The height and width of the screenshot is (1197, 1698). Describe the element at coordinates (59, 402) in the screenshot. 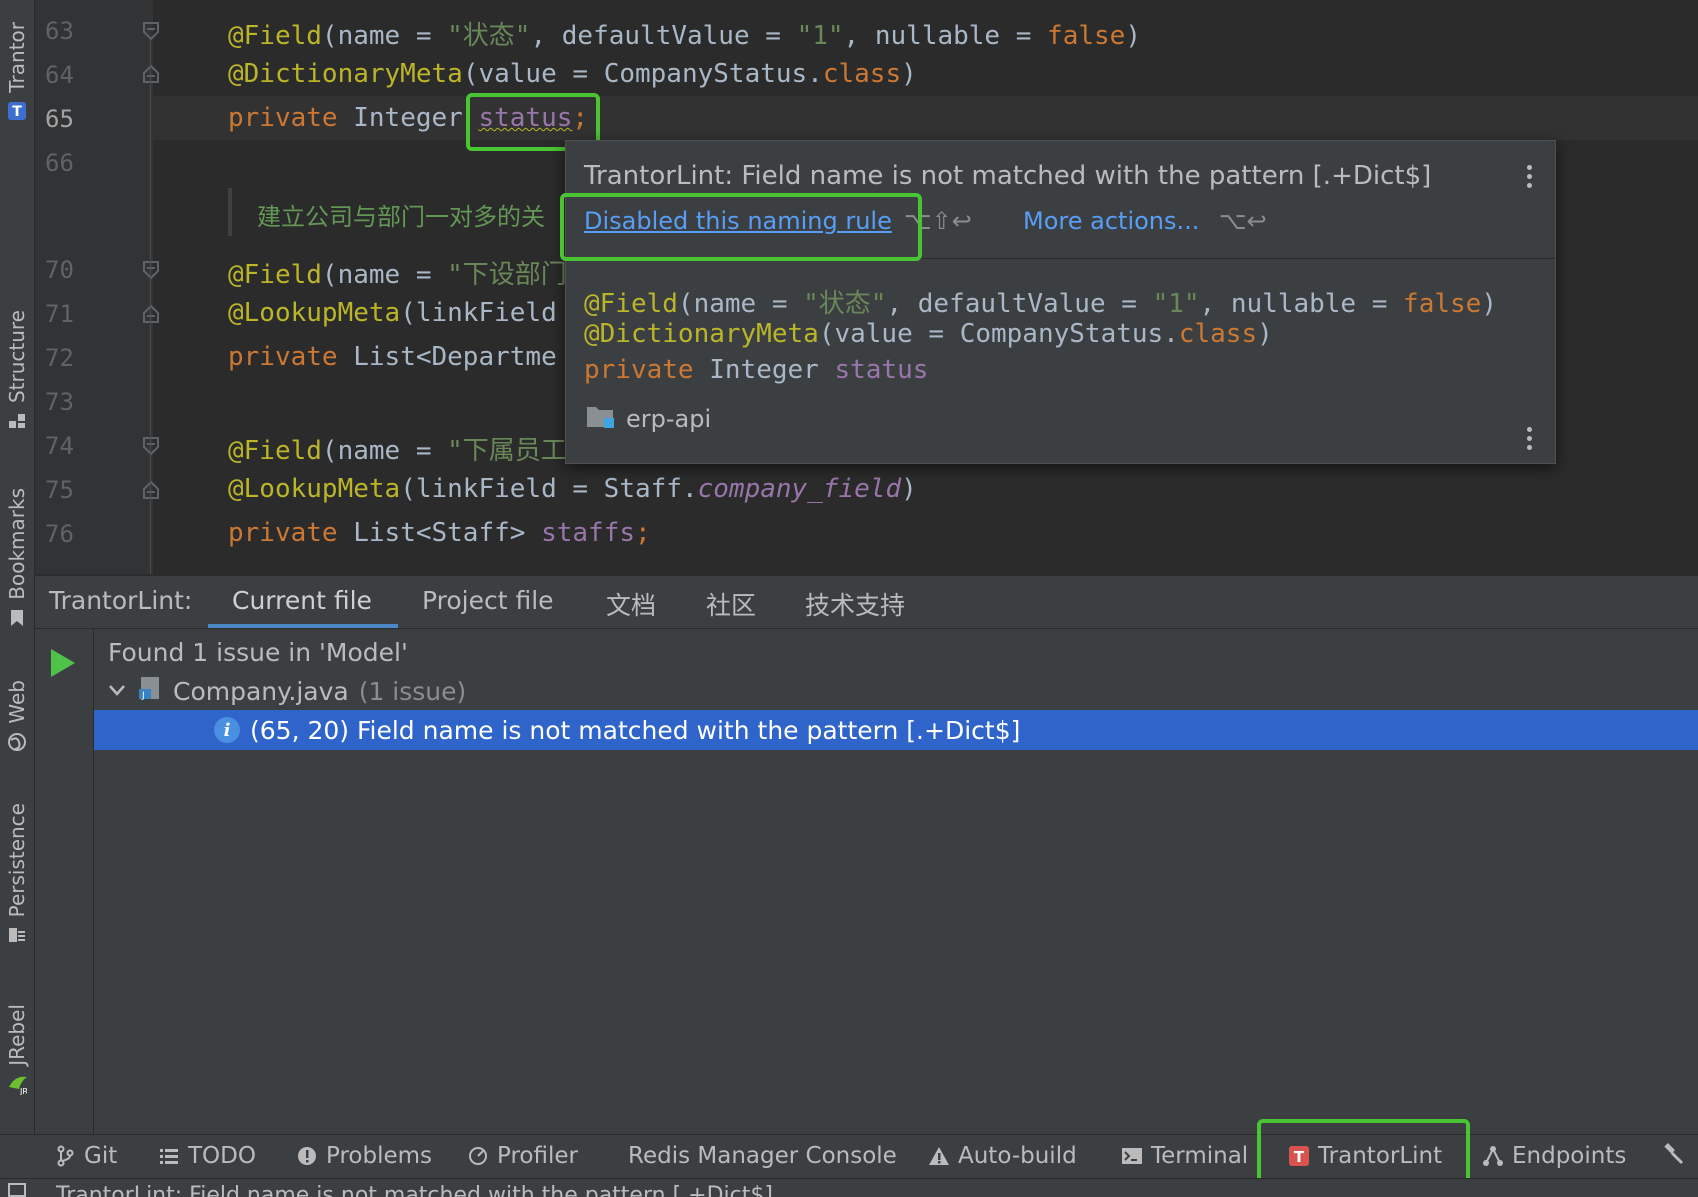

I see `line-number: 73` at that location.